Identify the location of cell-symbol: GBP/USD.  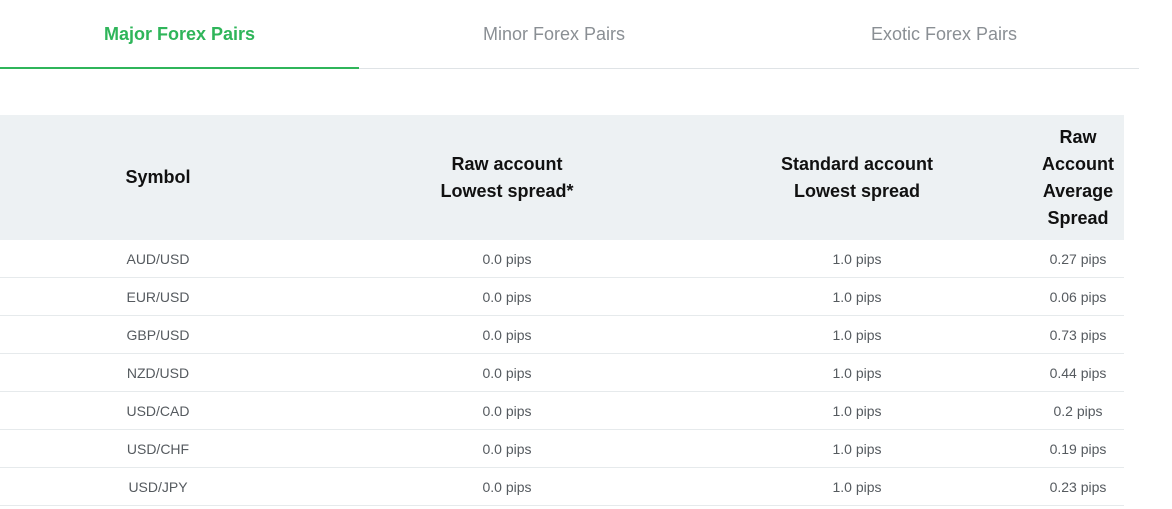
(158, 334).